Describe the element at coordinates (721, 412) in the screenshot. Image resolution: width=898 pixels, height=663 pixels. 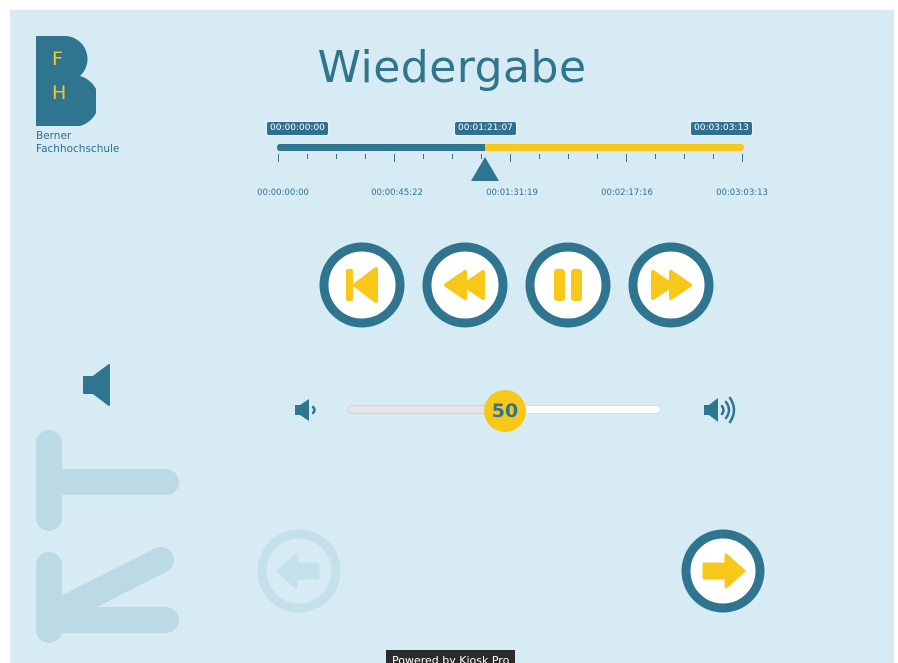
I see `volume-high-icon` at that location.